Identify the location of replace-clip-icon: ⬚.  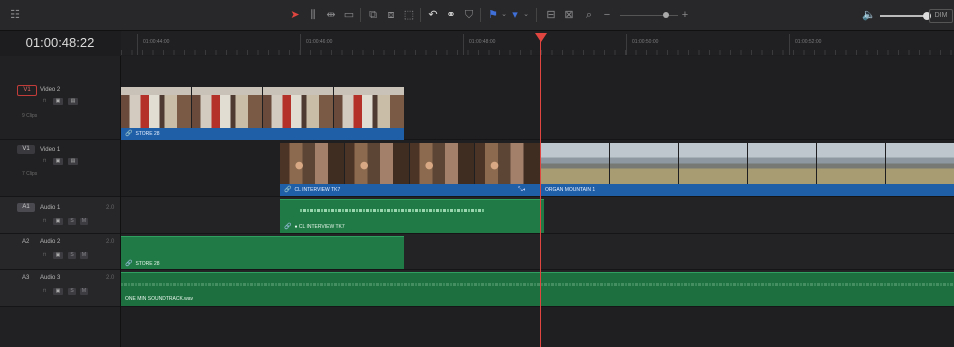
(409, 15).